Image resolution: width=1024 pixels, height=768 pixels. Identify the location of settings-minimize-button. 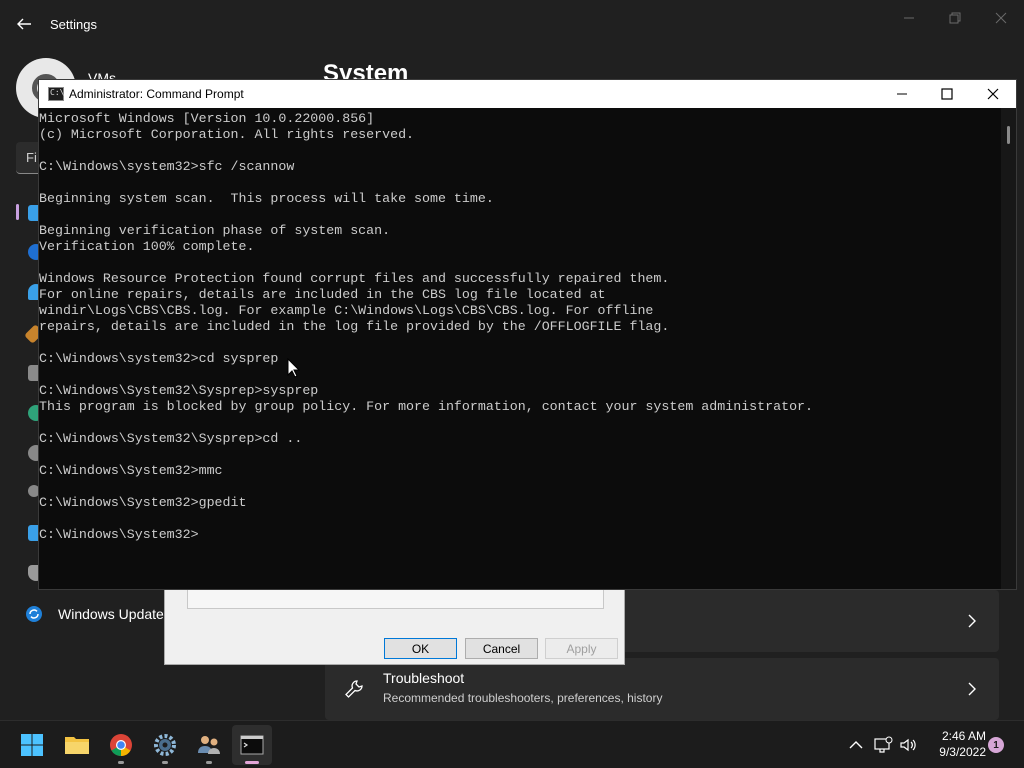
(909, 18).